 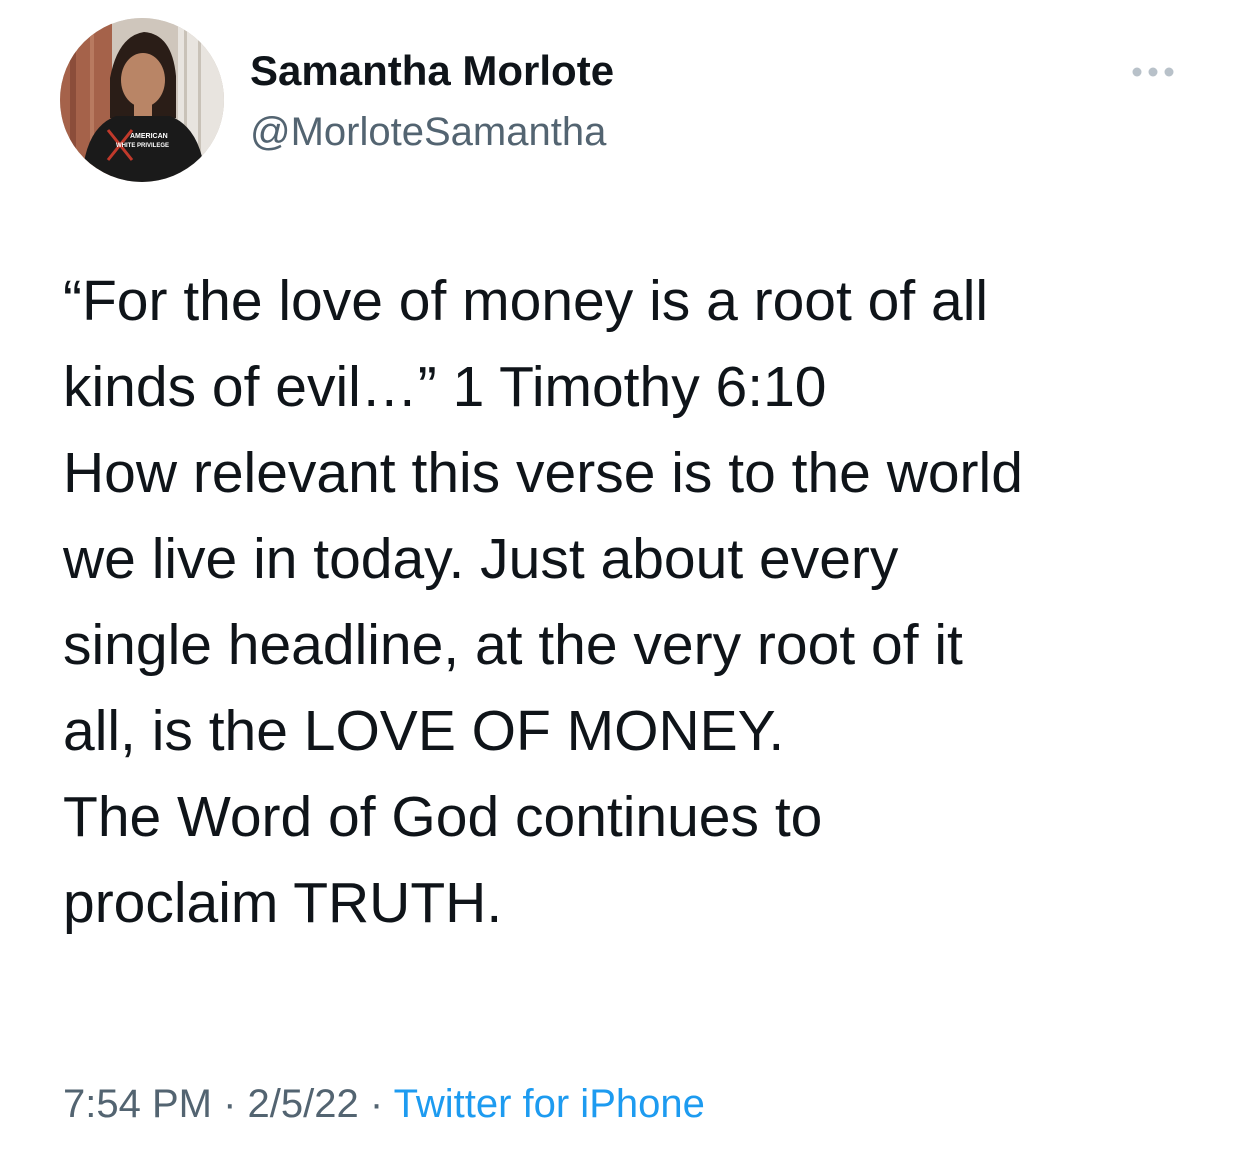 I want to click on author-name: Samantha Morlote, so click(x=432, y=71).